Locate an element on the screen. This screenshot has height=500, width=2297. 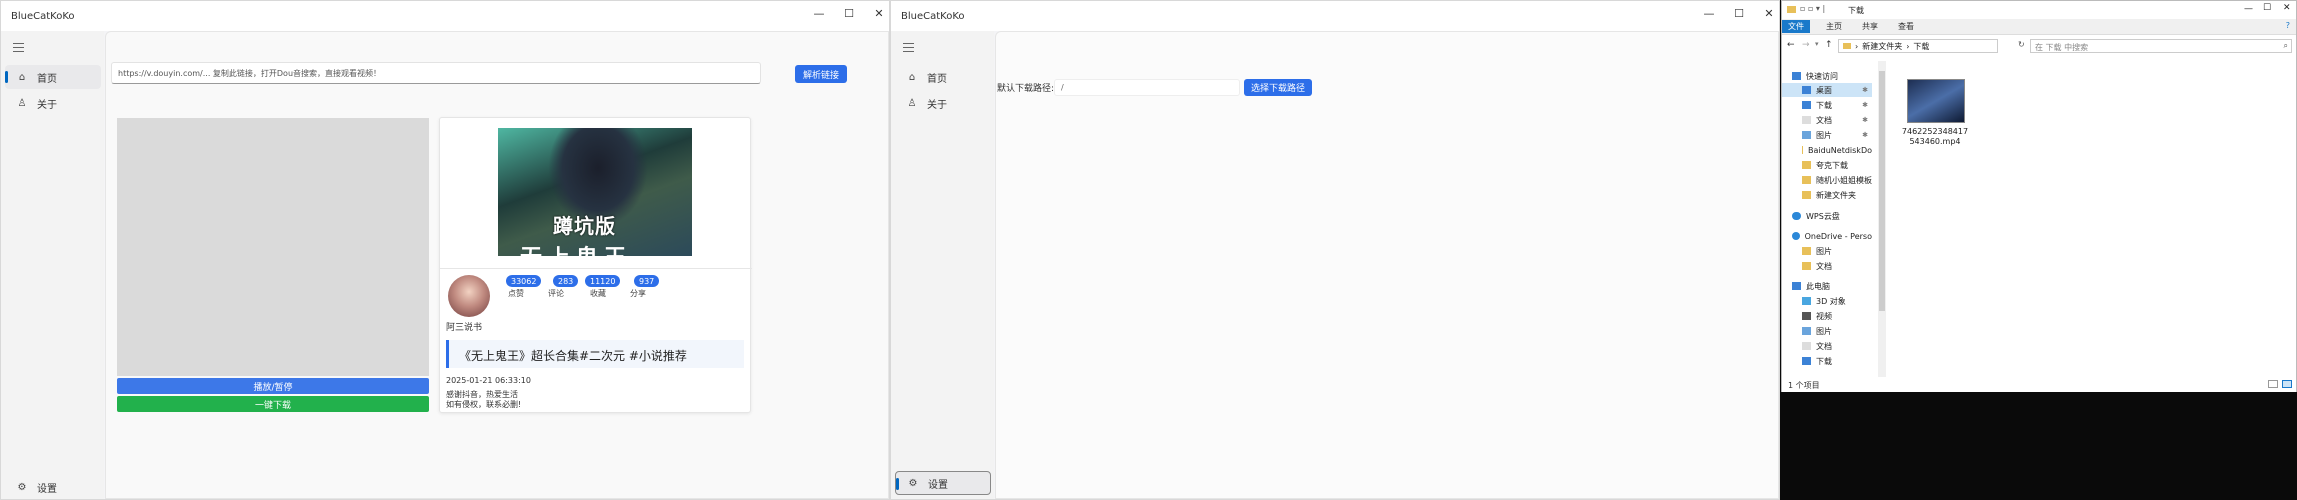
comments-count: 283 is located at coordinates (566, 281).